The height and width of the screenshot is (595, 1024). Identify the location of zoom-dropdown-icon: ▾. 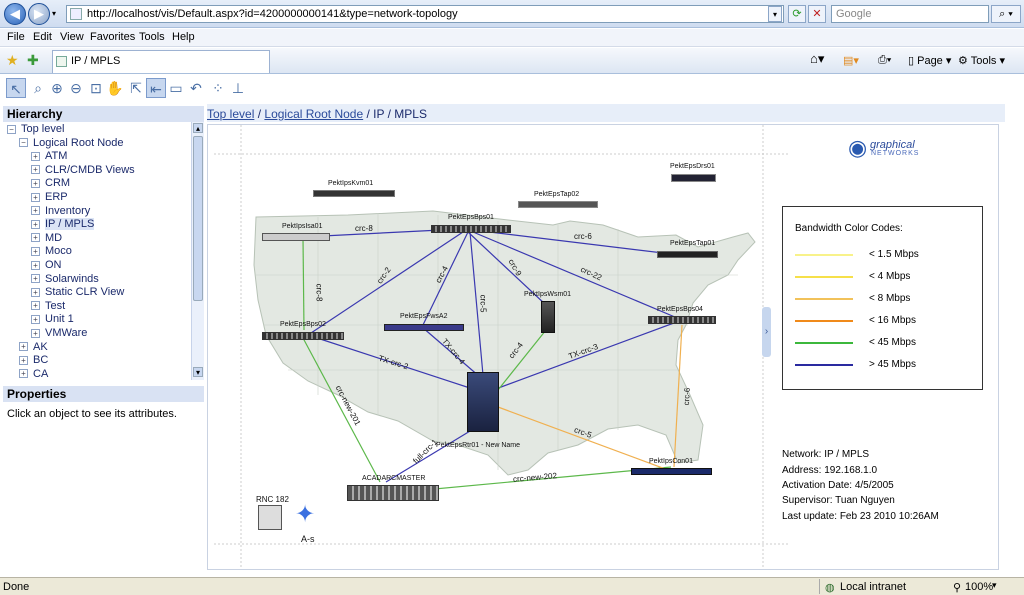
(994, 585).